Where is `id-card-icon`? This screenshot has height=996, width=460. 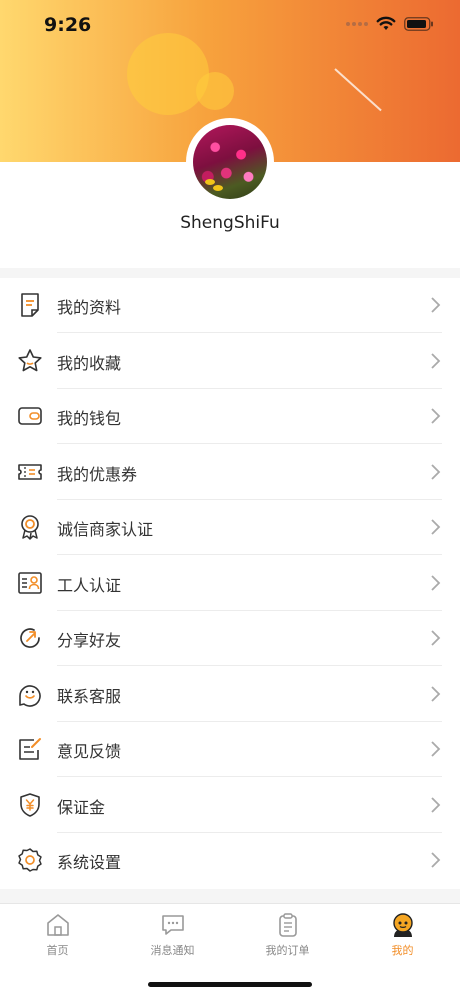
id-card-icon is located at coordinates (30, 582).